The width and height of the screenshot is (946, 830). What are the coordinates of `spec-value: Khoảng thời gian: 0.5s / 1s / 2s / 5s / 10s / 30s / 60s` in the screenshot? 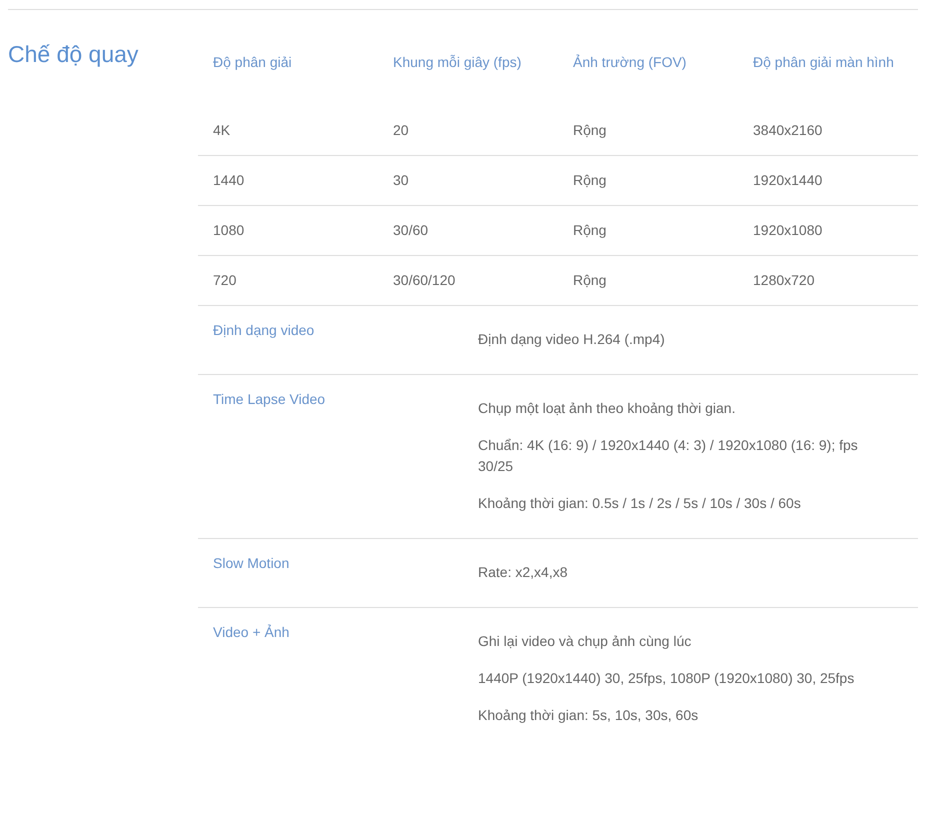 It's located at (640, 503).